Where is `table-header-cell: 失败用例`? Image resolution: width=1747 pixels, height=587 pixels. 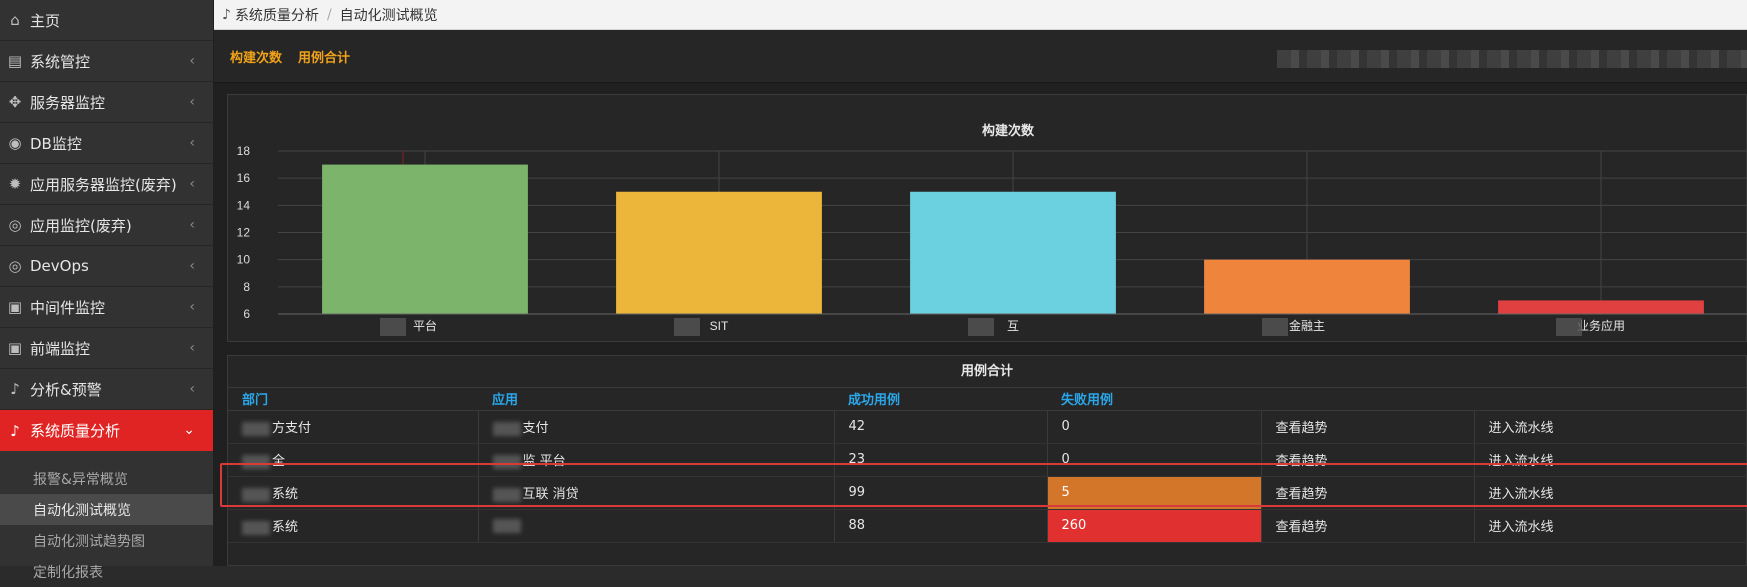
table-header-cell: 失败用例 is located at coordinates (1154, 399).